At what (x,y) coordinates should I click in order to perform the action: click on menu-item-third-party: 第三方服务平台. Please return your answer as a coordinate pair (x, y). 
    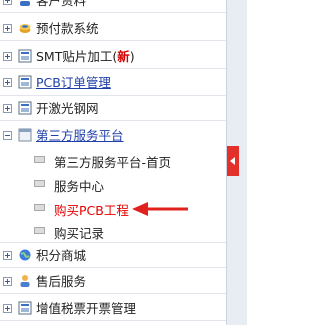
    Looking at the image, I should click on (113, 135).